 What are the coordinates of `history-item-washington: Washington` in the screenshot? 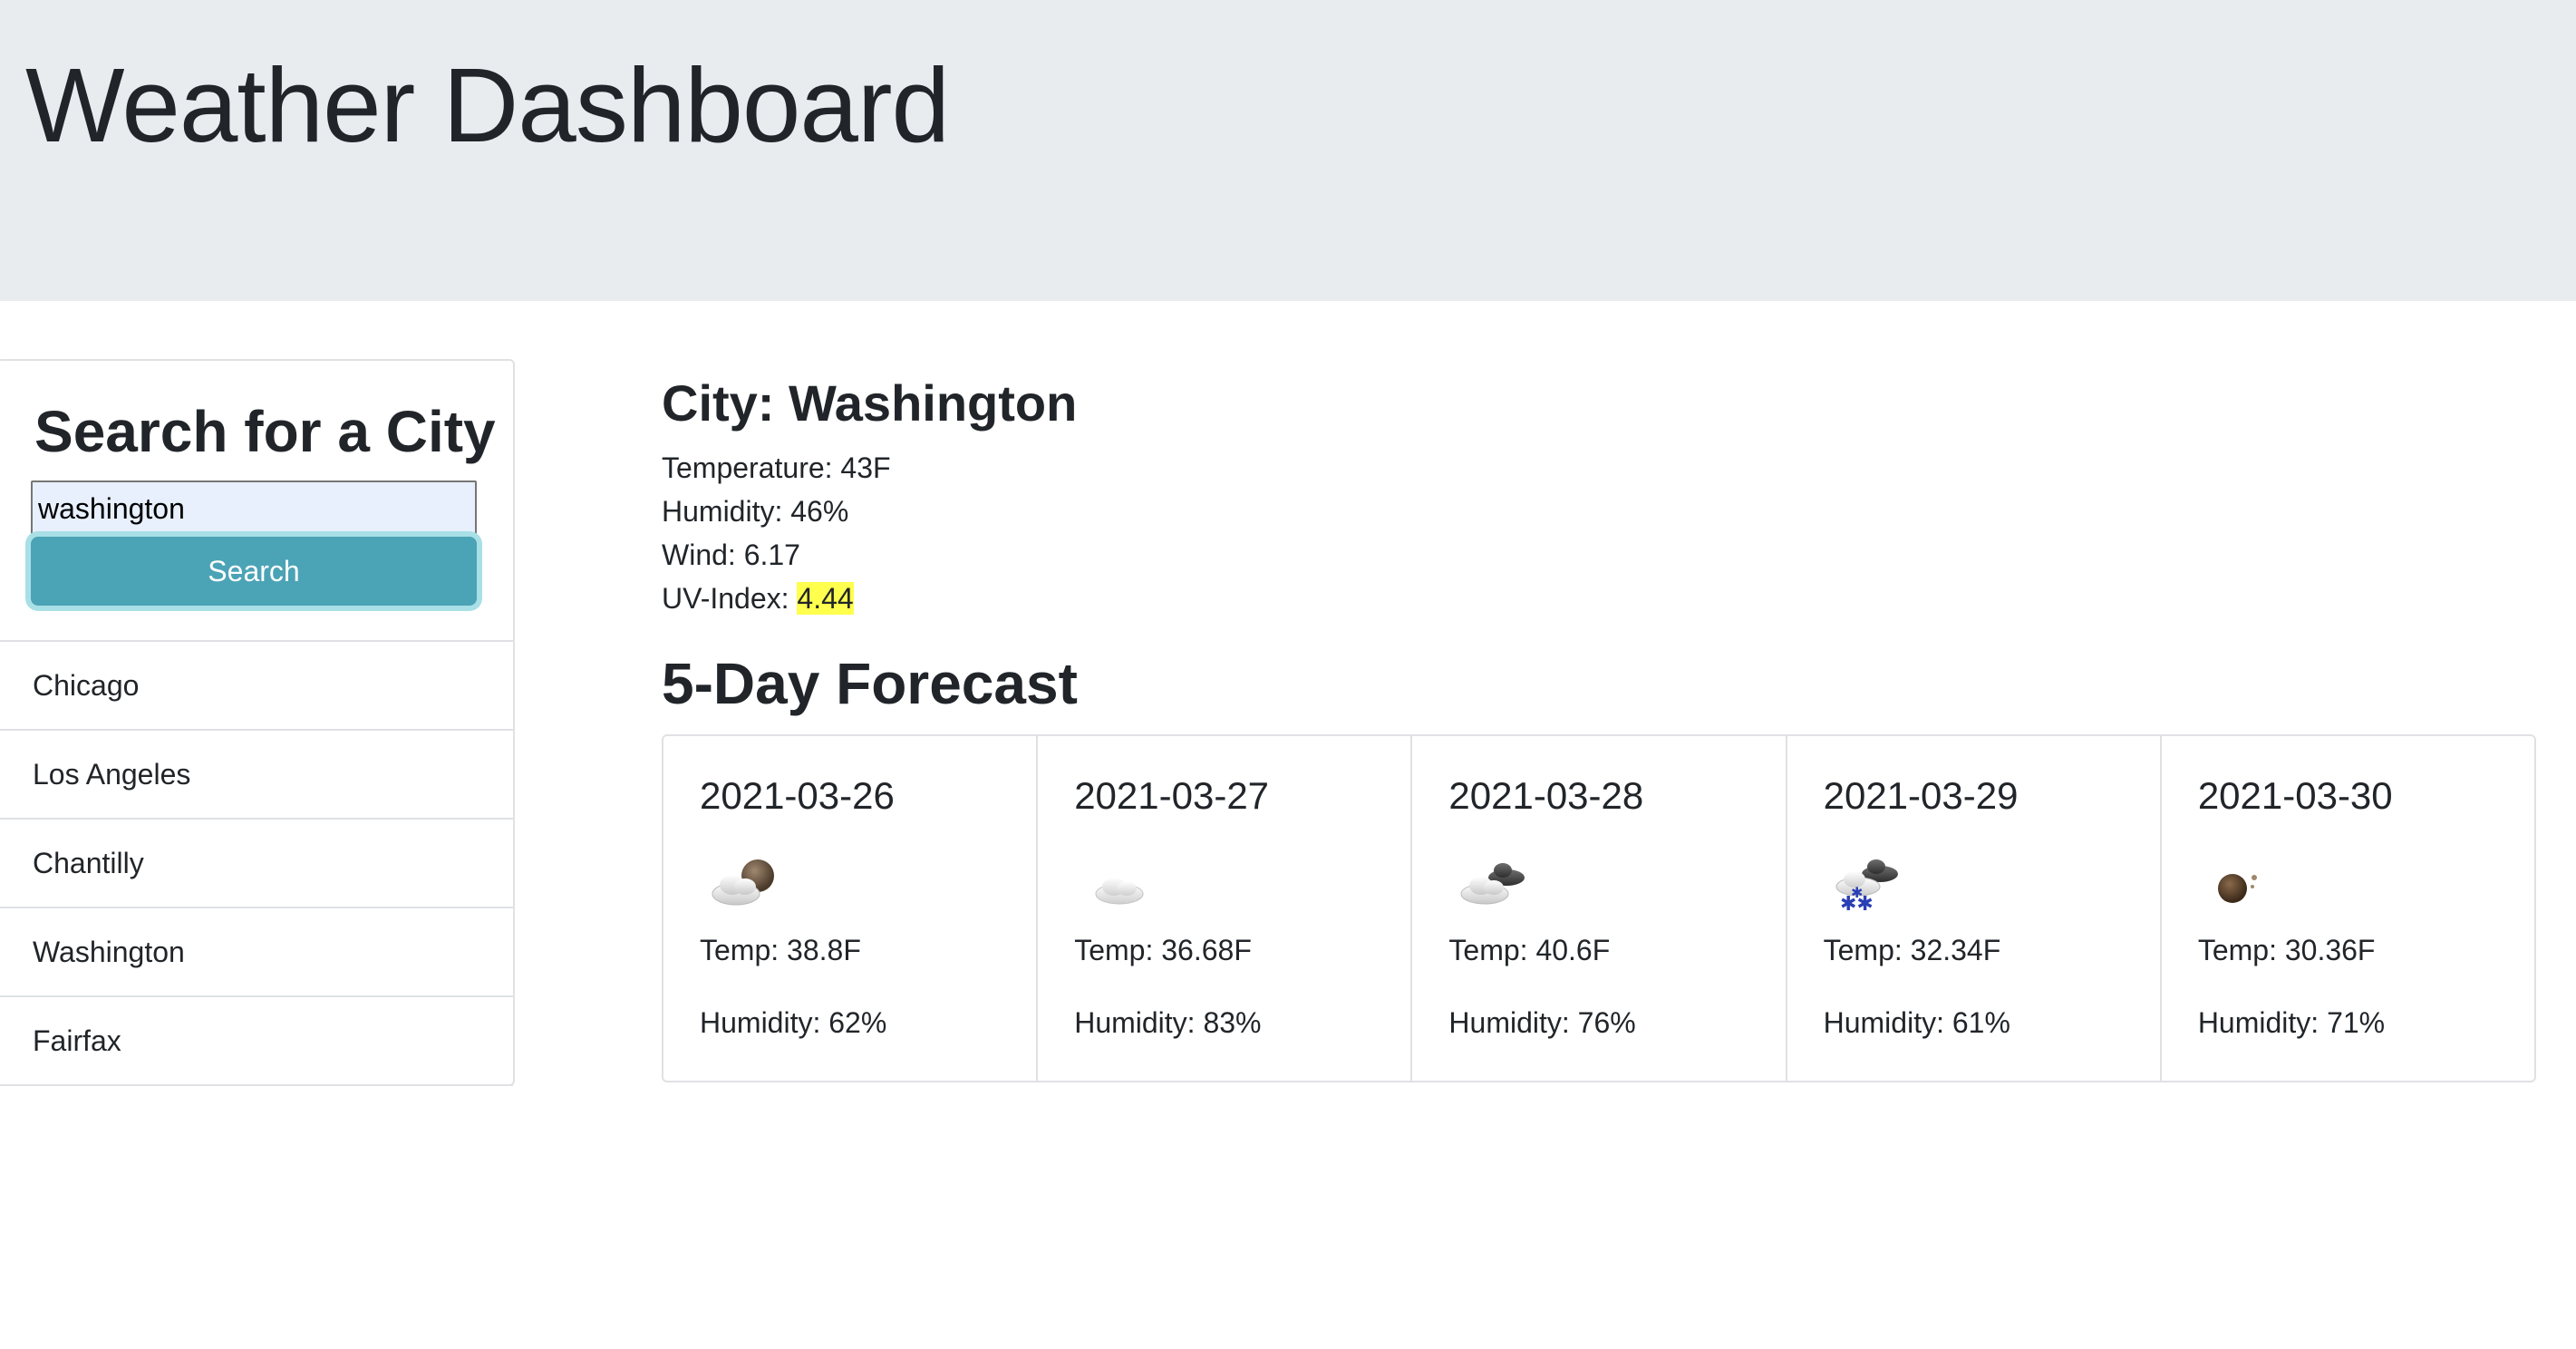 It's located at (256, 953).